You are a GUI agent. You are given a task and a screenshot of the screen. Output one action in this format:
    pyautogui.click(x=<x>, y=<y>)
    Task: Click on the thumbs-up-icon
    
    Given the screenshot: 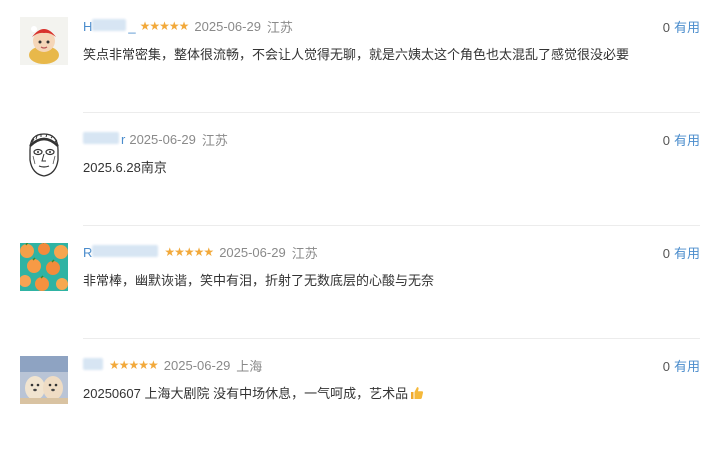 What is the action you would take?
    pyautogui.click(x=417, y=394)
    